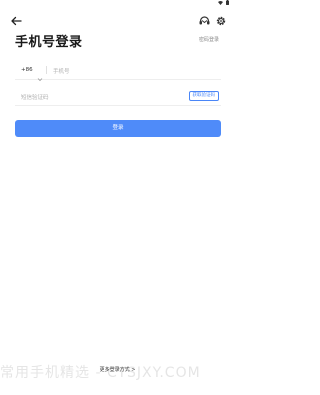 This screenshot has height=395, width=320. I want to click on status-icons, so click(223, 2).